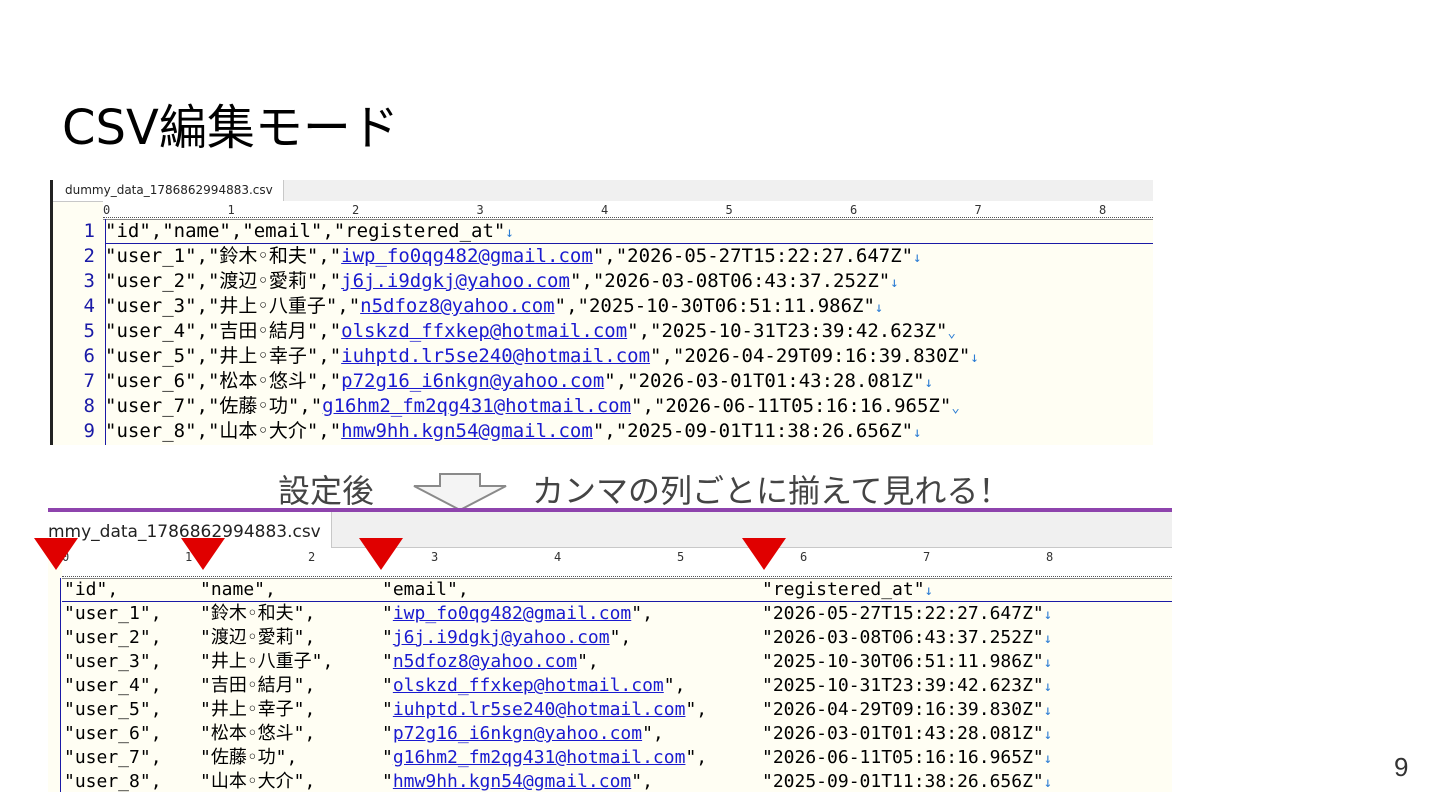  Describe the element at coordinates (714, 306) in the screenshot. I see `line-text: ","2025-10-30T06:51:11.986Z"` at that location.